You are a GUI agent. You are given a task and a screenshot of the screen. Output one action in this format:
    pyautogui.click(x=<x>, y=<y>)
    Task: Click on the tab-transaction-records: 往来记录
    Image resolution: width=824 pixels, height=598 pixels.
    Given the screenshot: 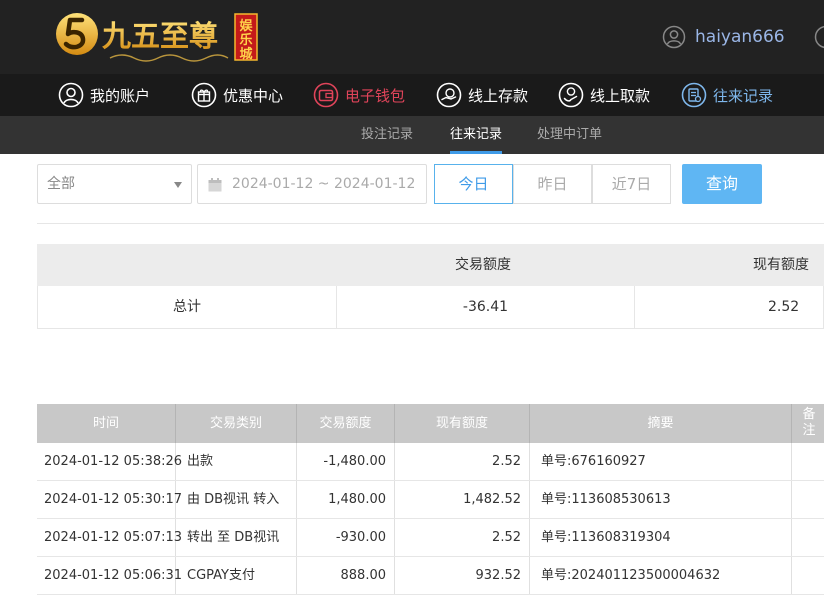 What is the action you would take?
    pyautogui.click(x=476, y=135)
    